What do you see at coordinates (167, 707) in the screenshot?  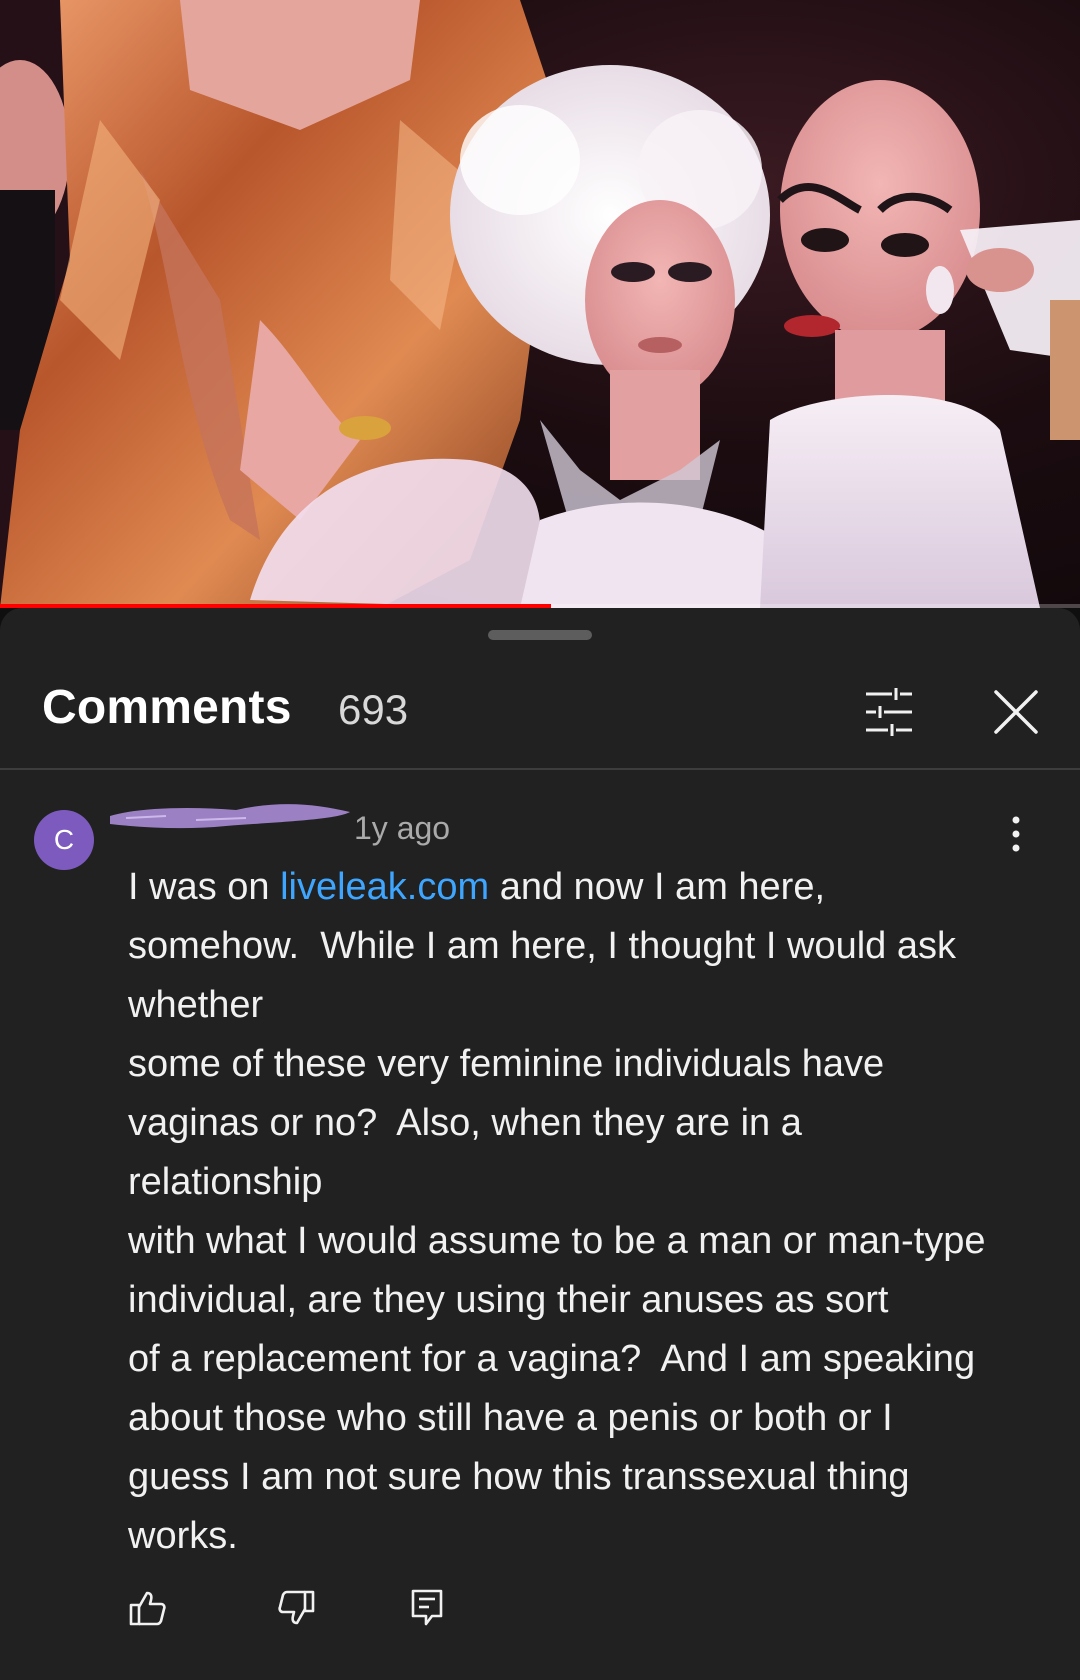 I see `comments-title: Comments` at bounding box center [167, 707].